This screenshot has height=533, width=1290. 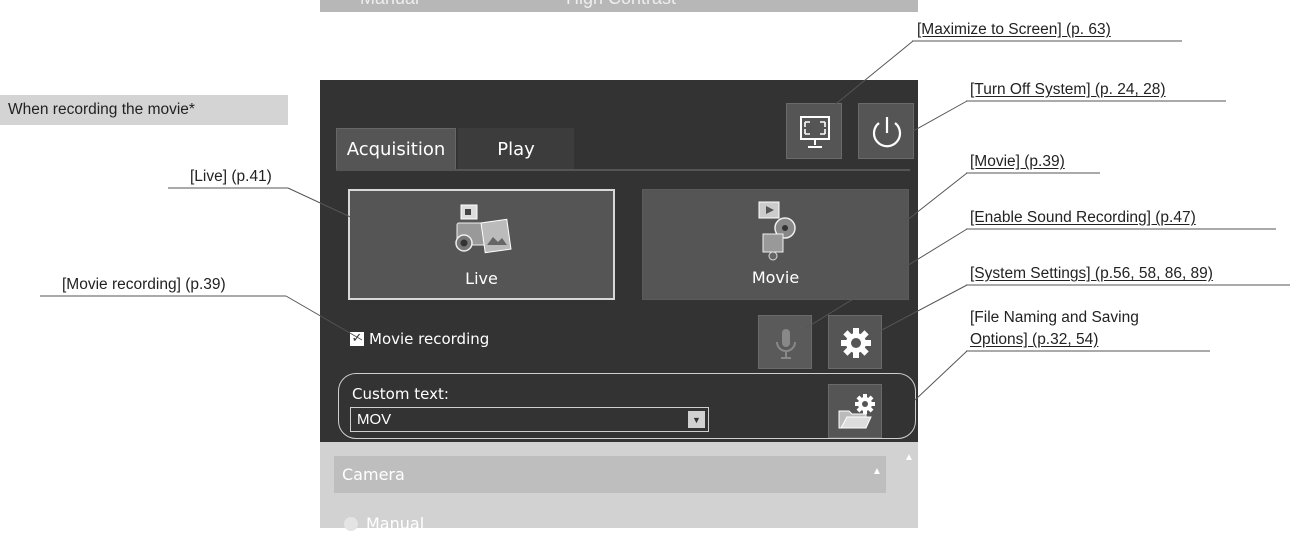 What do you see at coordinates (357, 338) in the screenshot?
I see `checkbox-check-icon: ✓` at bounding box center [357, 338].